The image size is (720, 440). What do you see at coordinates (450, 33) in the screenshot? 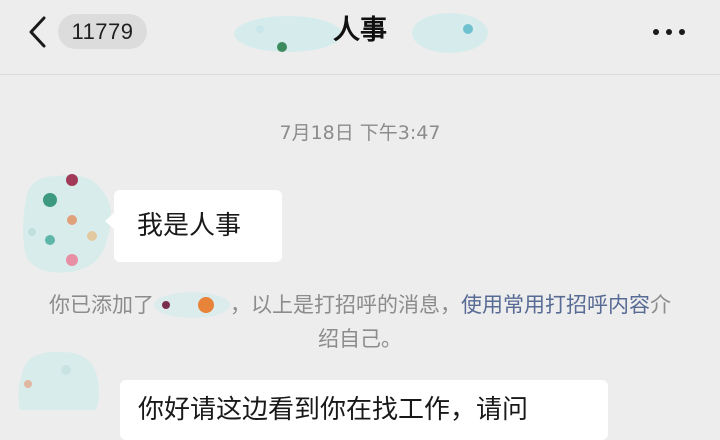
I see `redacted-title-right` at bounding box center [450, 33].